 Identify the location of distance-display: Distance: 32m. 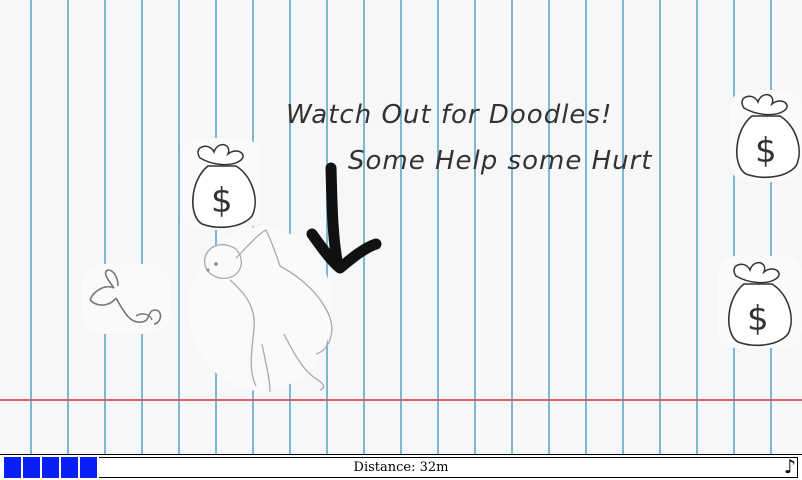
(401, 467).